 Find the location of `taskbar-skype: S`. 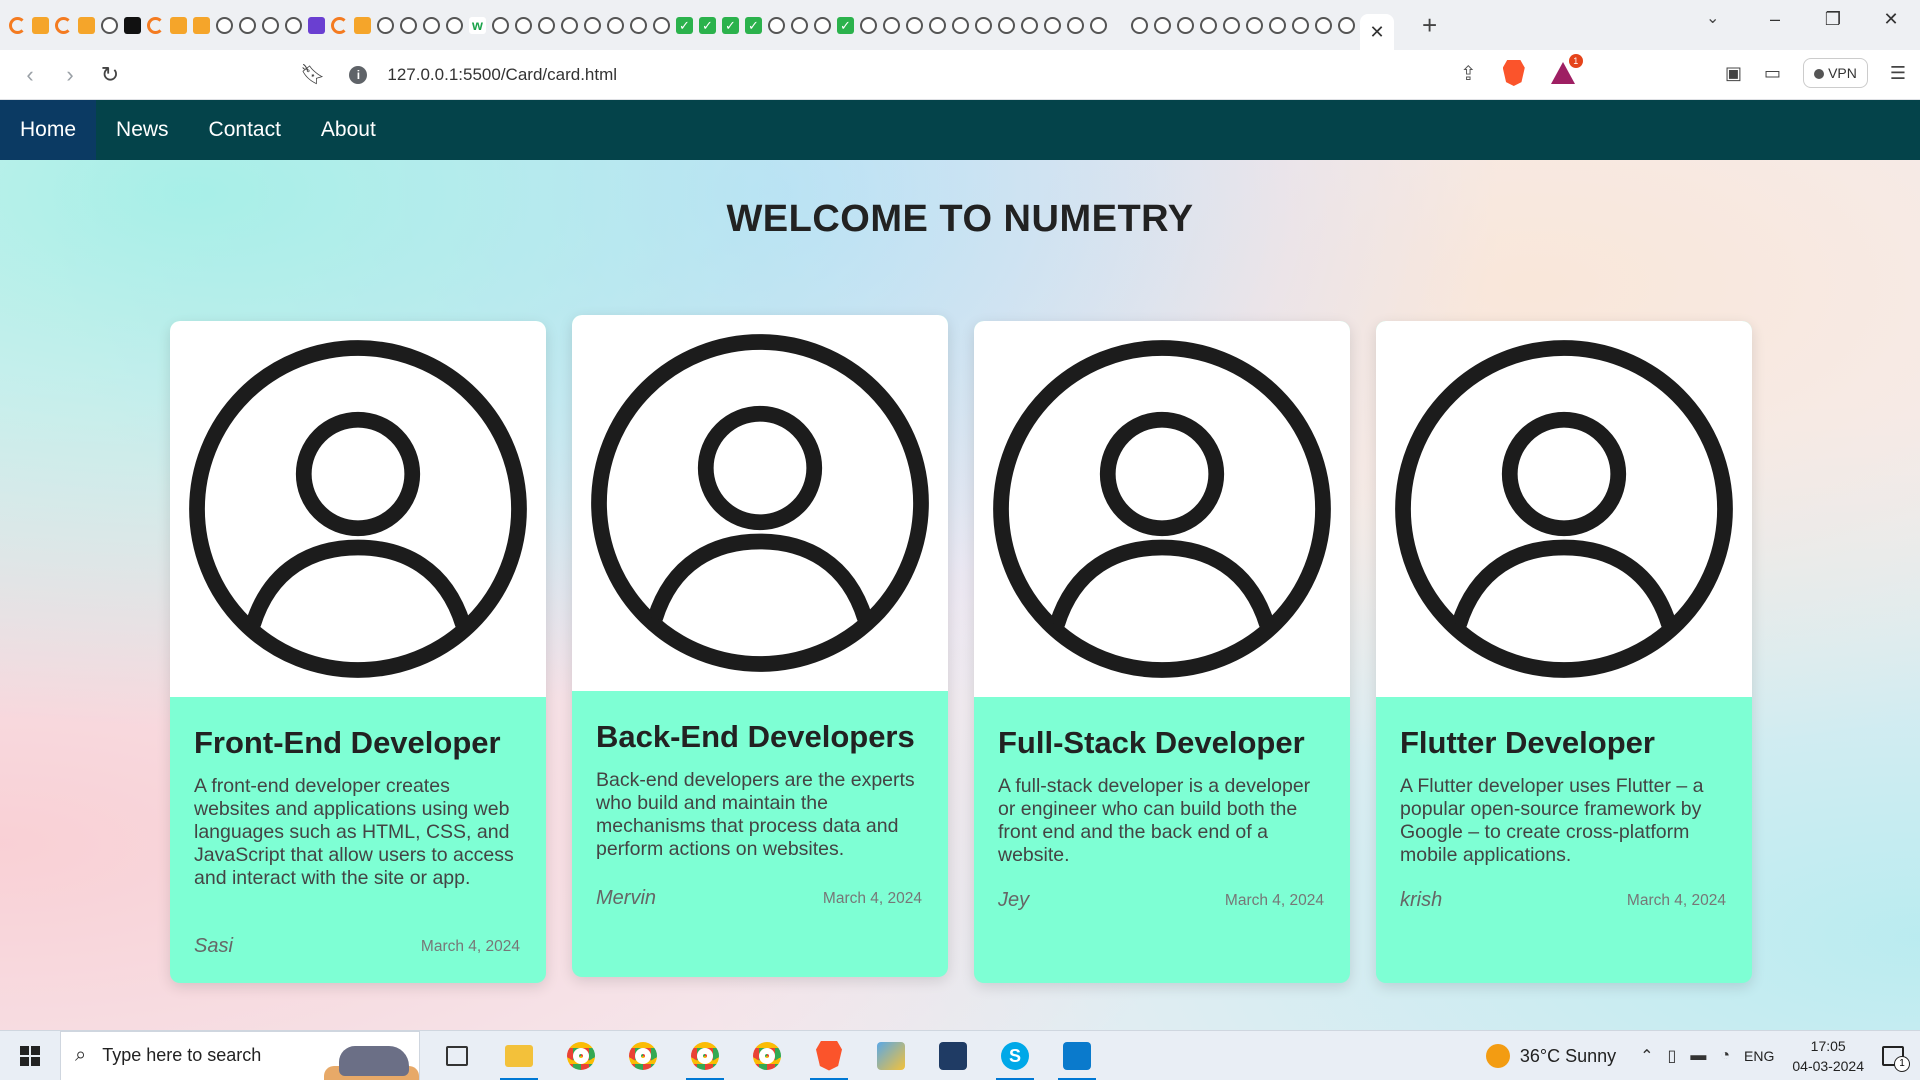

taskbar-skype: S is located at coordinates (1015, 1055).